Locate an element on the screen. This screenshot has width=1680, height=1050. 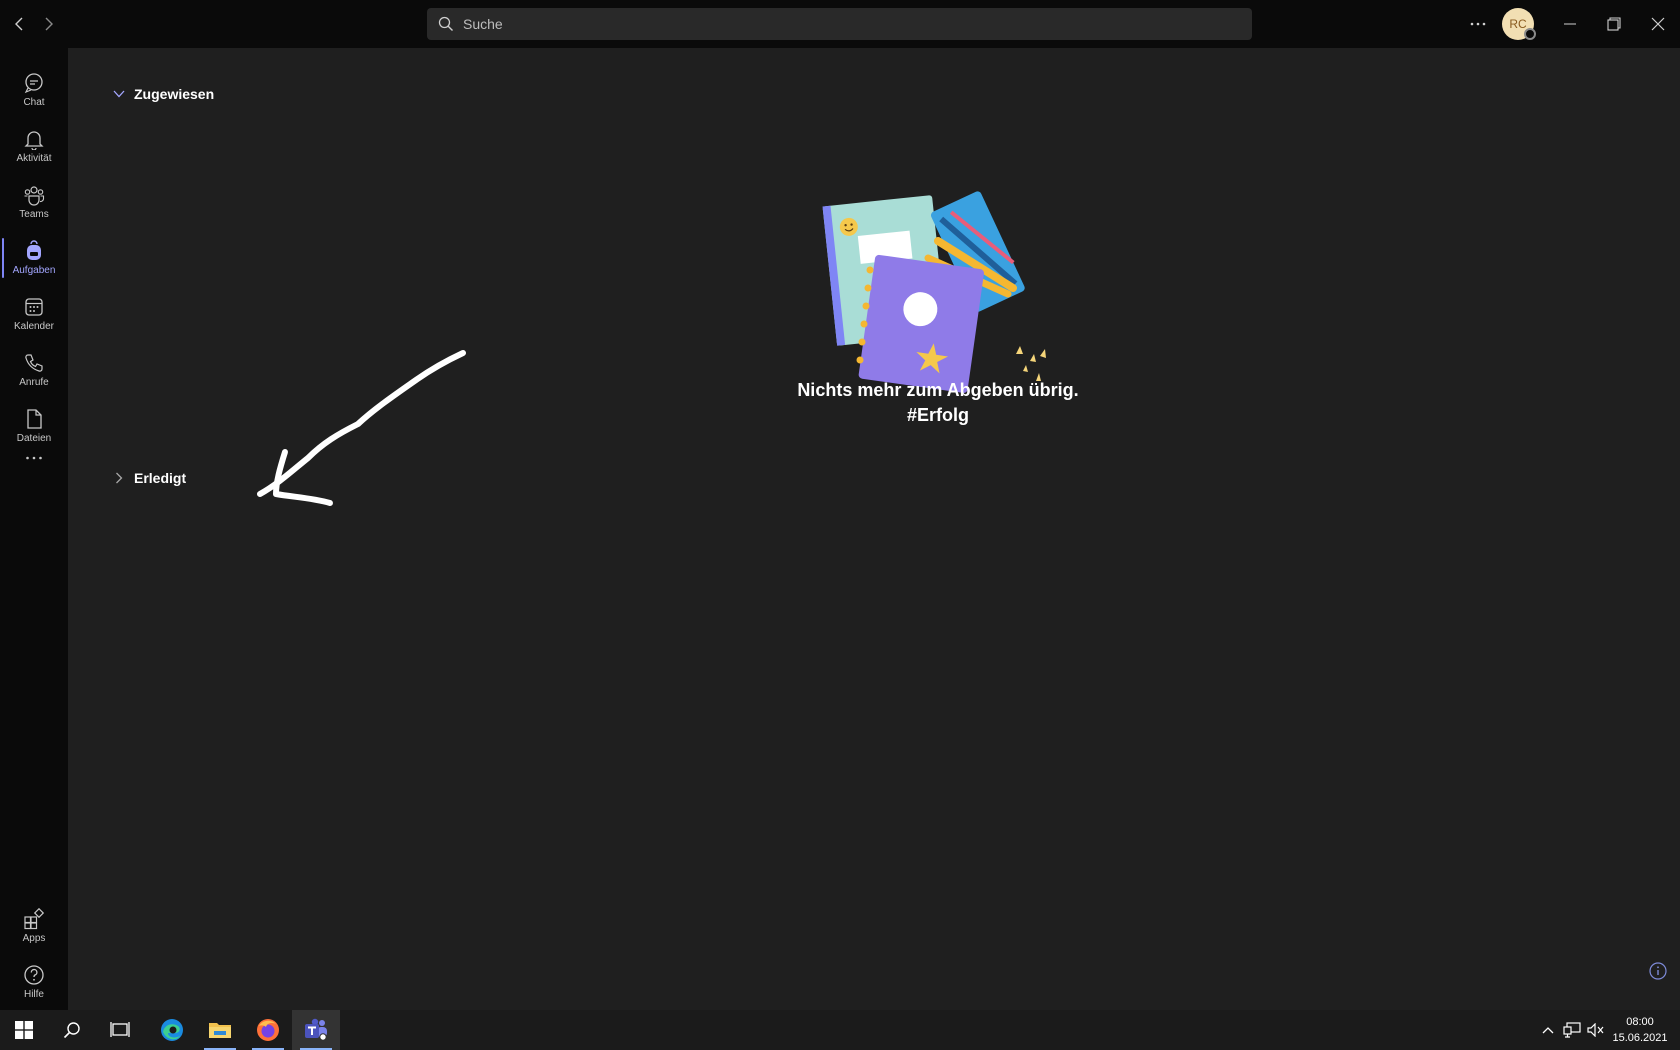
teams-icon is located at coordinates (34, 195).